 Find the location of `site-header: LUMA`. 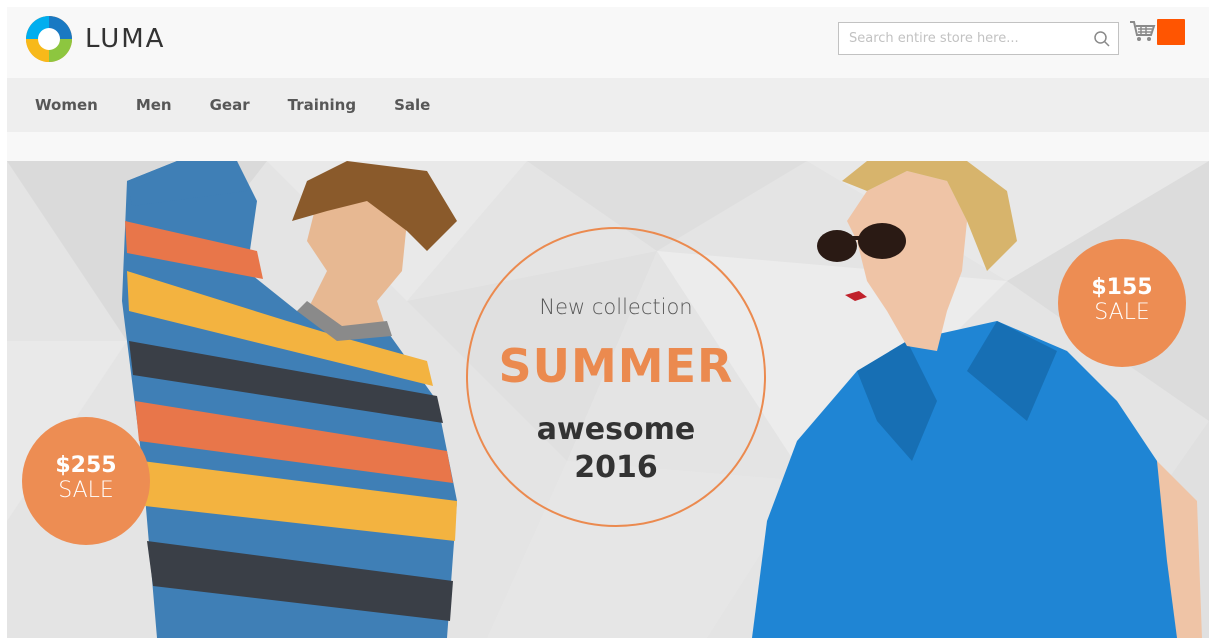

site-header: LUMA is located at coordinates (608, 42).